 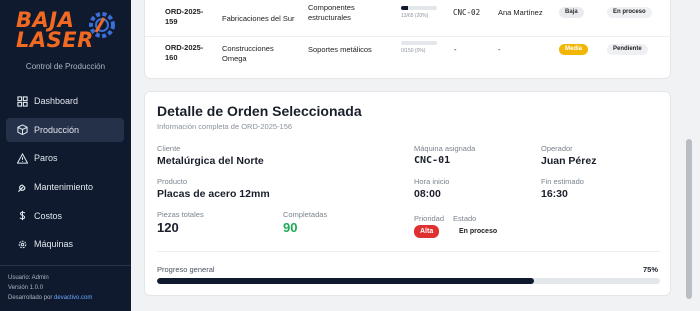 What do you see at coordinates (48, 215) in the screenshot?
I see `sidebar-item-label: Costos` at bounding box center [48, 215].